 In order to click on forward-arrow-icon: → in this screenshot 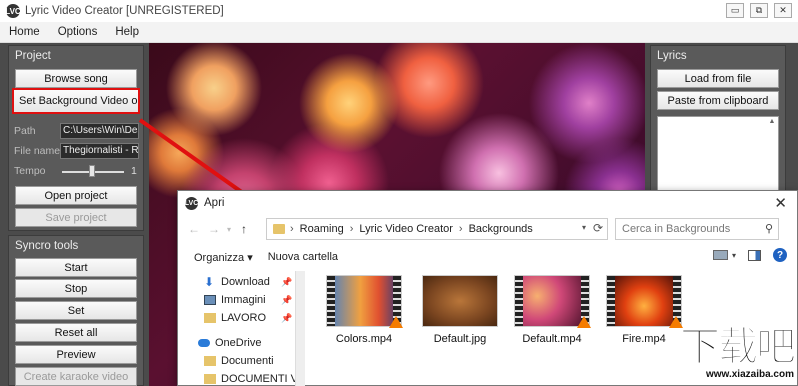, I will do `click(214, 229)`.